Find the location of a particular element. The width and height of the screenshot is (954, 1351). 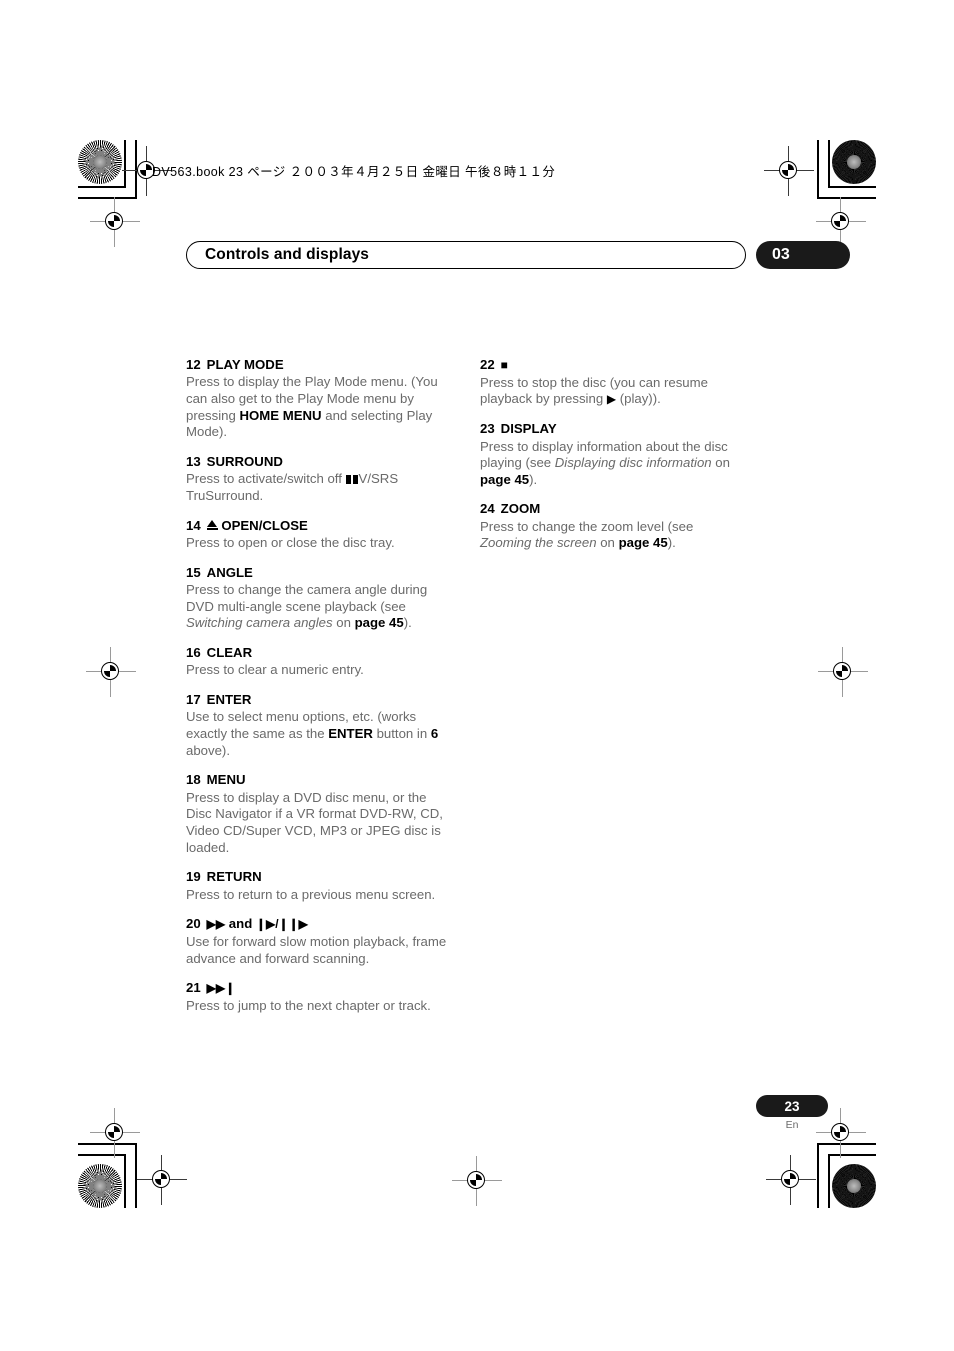

control-entry-number: 22 is located at coordinates (487, 364).